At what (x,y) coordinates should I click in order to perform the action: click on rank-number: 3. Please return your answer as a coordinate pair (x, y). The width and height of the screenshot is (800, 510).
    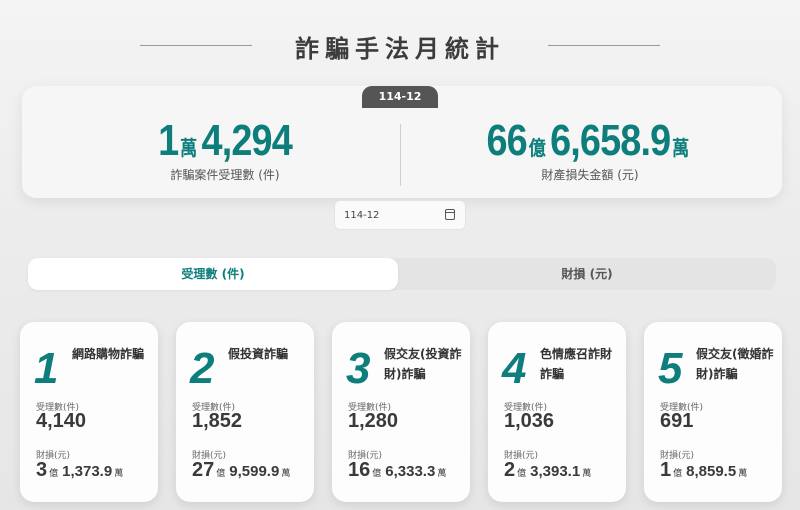
    Looking at the image, I should click on (358, 368).